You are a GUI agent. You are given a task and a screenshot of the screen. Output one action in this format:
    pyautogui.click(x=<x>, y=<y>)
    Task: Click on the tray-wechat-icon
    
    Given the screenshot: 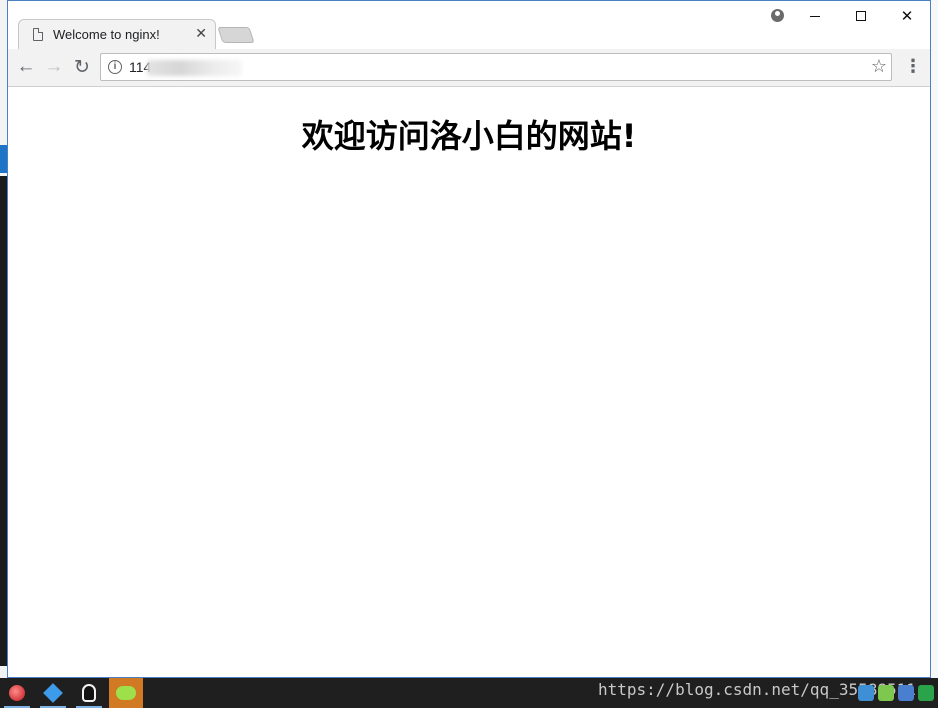 What is the action you would take?
    pyautogui.click(x=886, y=693)
    